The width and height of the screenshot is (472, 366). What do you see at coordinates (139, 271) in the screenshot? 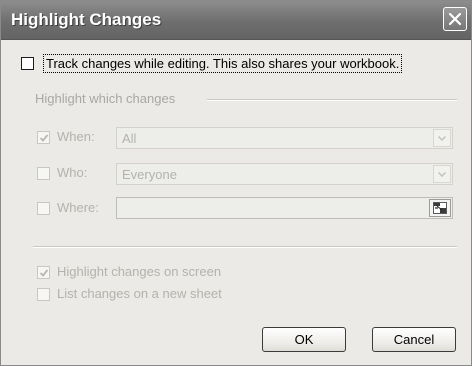
I see `highlight-on-screen-label: Highlight changes on screen` at bounding box center [139, 271].